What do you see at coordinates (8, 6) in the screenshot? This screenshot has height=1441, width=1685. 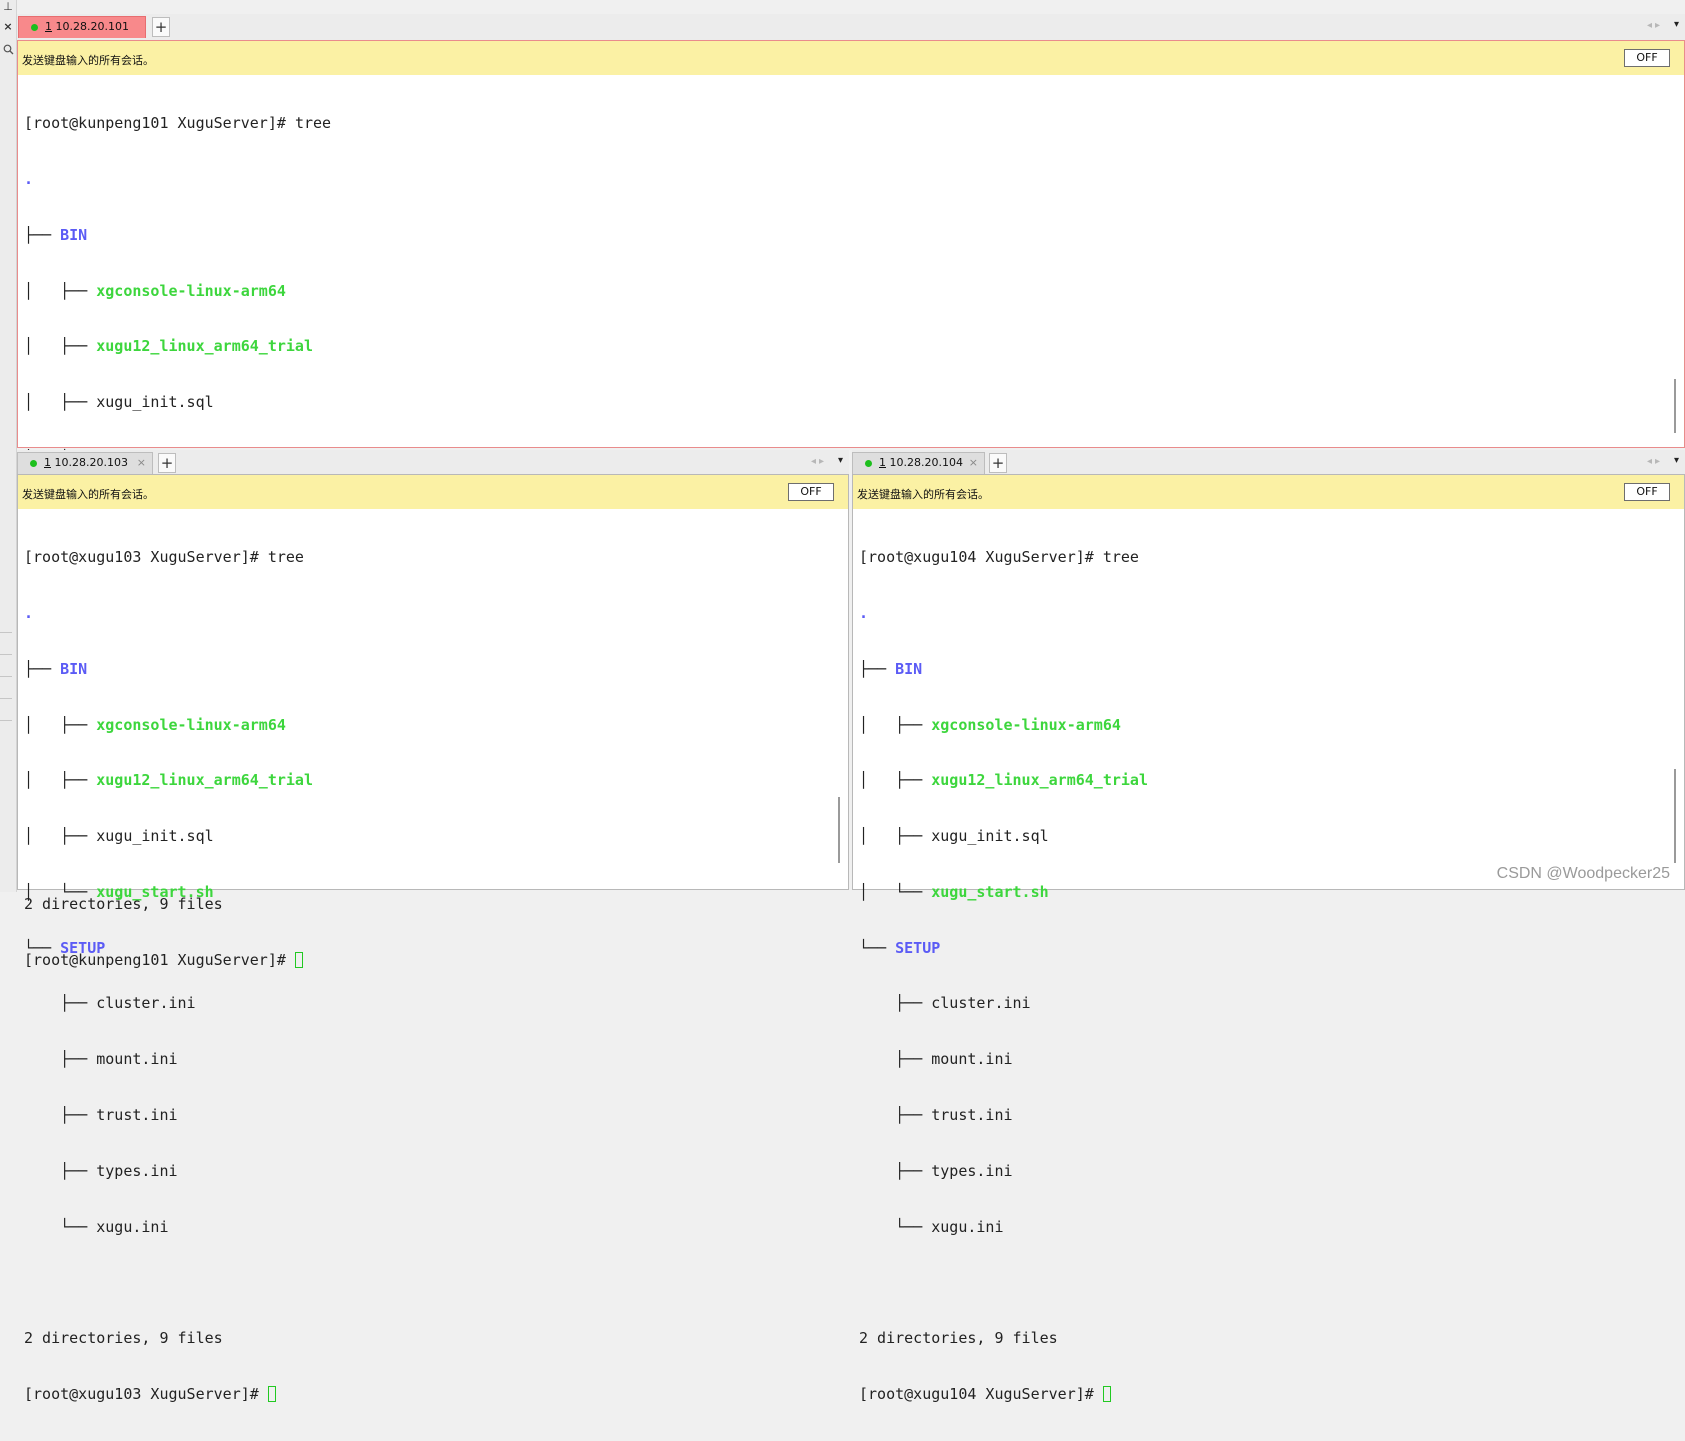 I see `strip-top-glyph: ⊥` at bounding box center [8, 6].